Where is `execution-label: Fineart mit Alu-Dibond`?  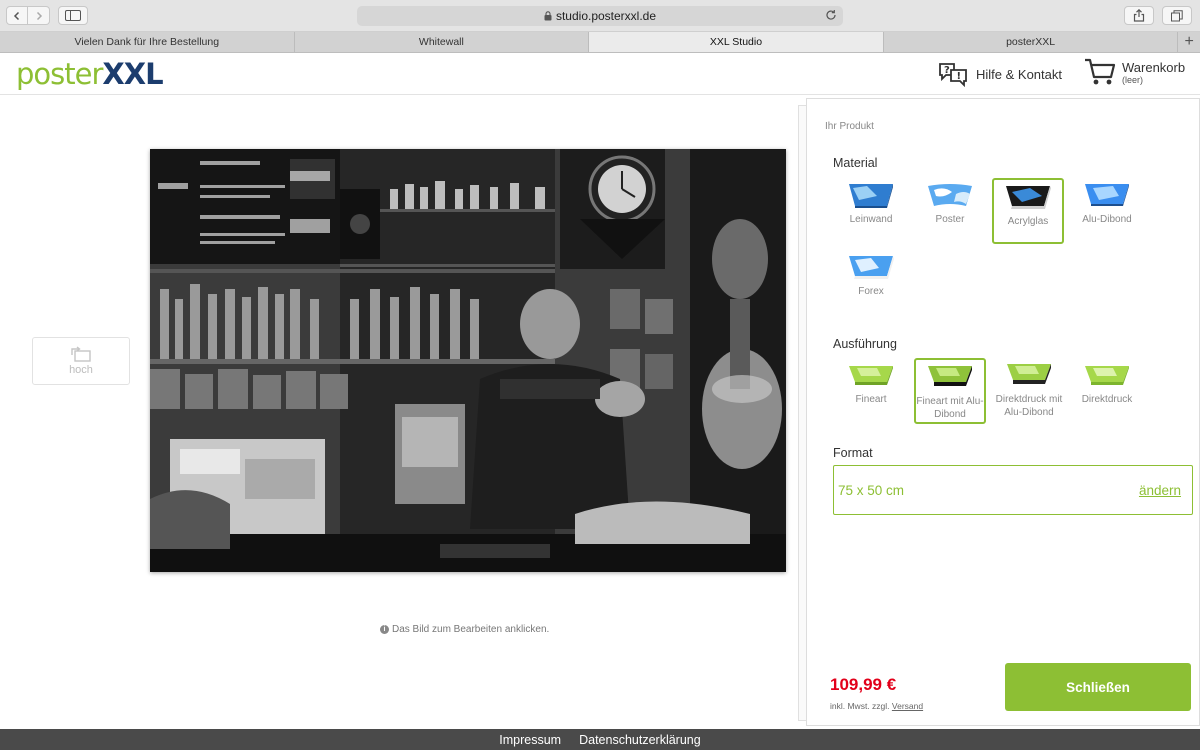
execution-label: Fineart mit Alu-Dibond is located at coordinates (950, 408).